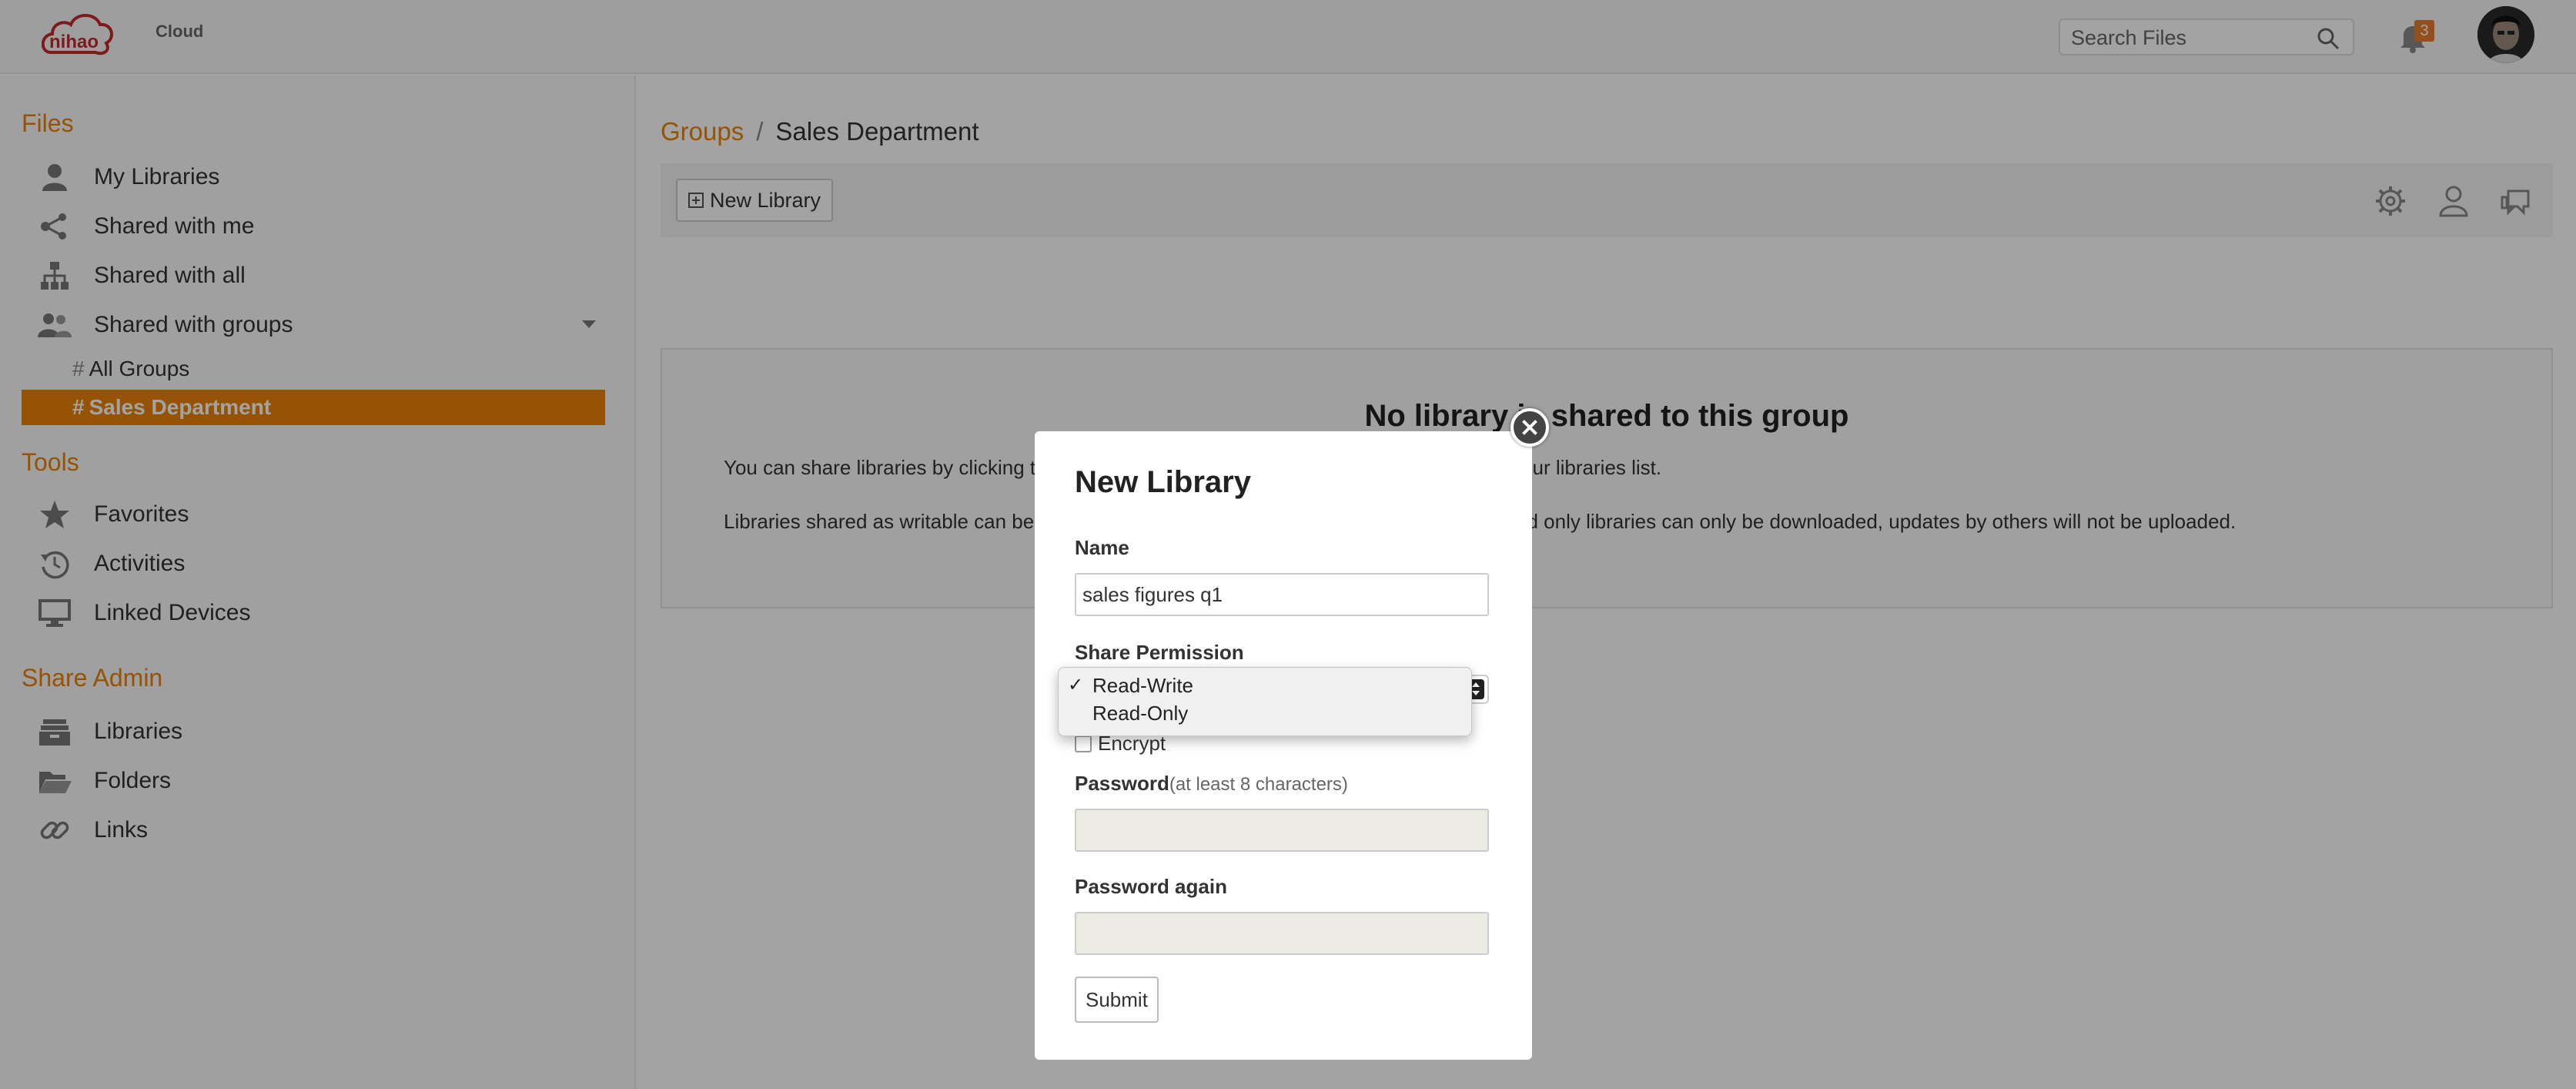 Image resolution: width=2576 pixels, height=1089 pixels. What do you see at coordinates (1140, 713) in the screenshot?
I see `permission-option-read-only: Read-Only` at bounding box center [1140, 713].